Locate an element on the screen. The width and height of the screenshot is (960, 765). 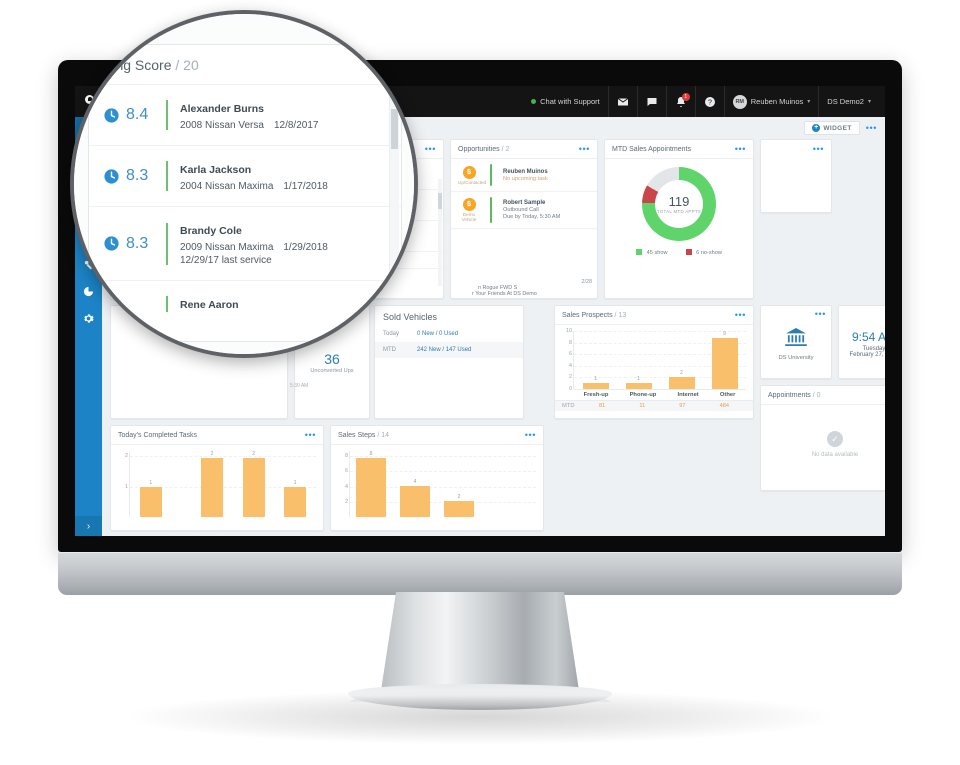
chat-with-support-button: Chat with Support is located at coordinates (565, 101).